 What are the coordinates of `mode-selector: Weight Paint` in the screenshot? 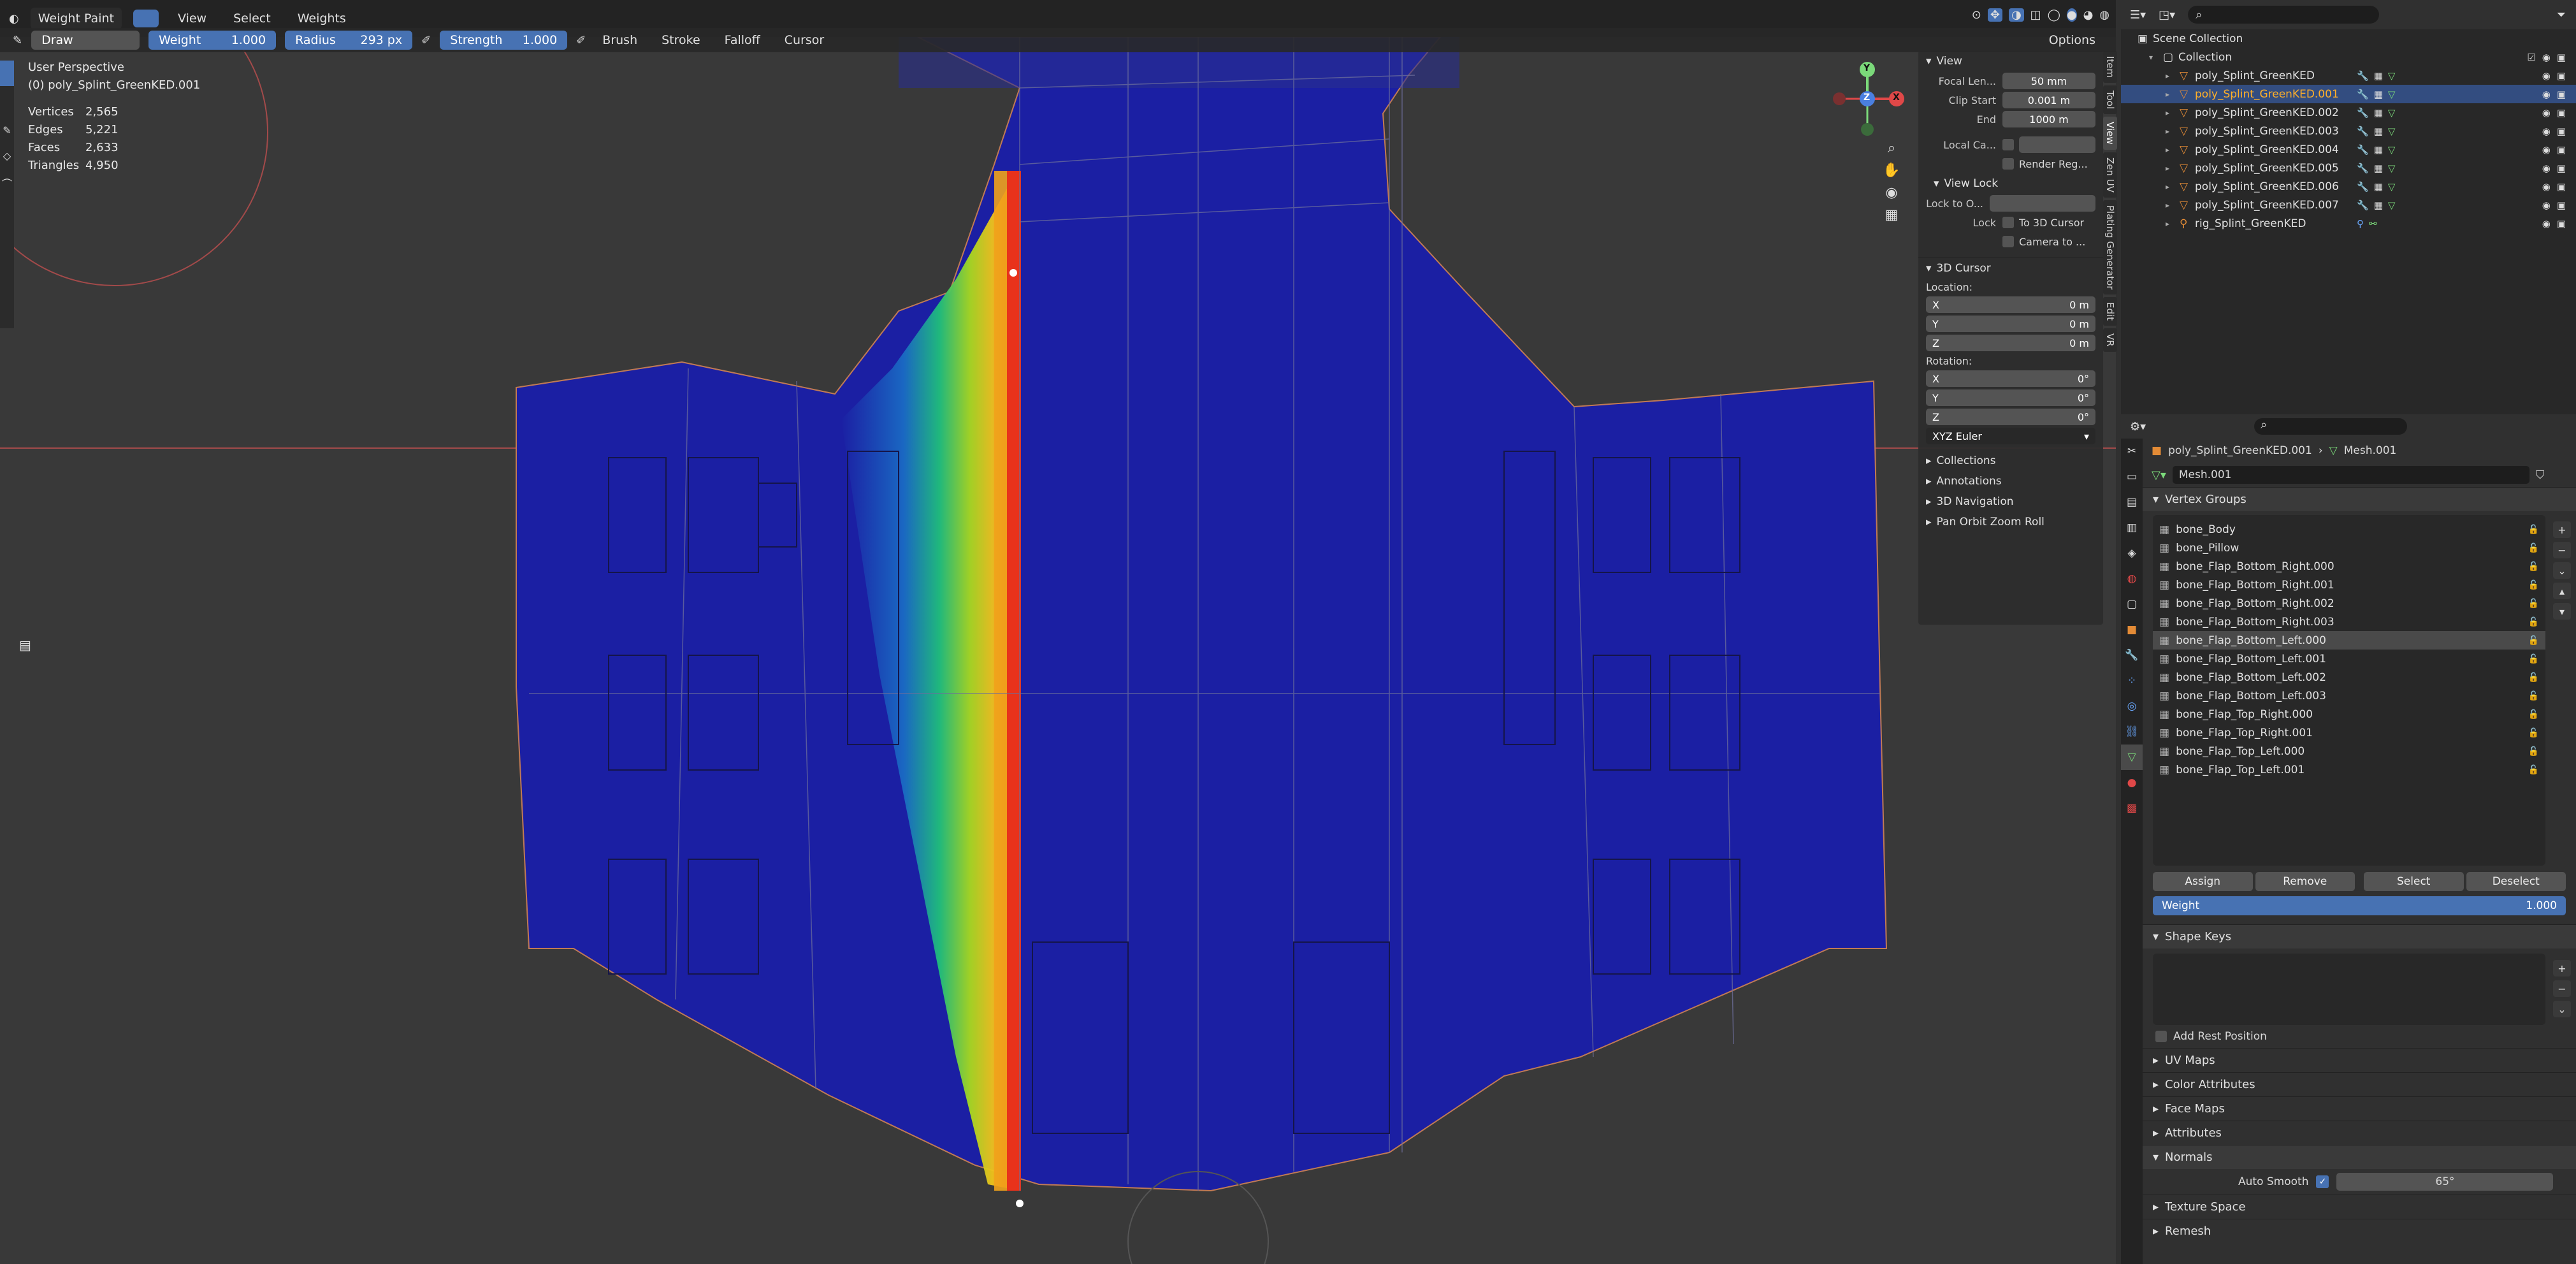 It's located at (76, 18).